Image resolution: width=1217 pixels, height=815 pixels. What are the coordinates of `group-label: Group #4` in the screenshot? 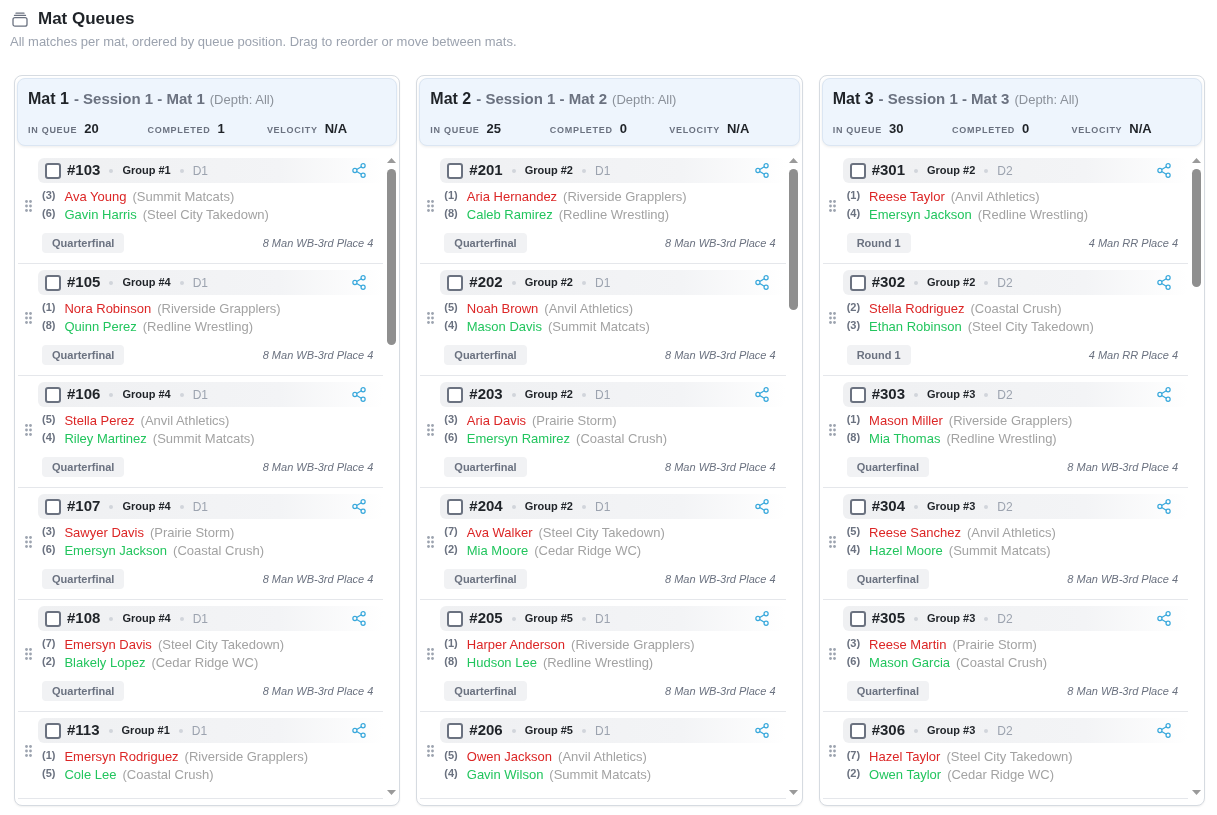 It's located at (146, 395).